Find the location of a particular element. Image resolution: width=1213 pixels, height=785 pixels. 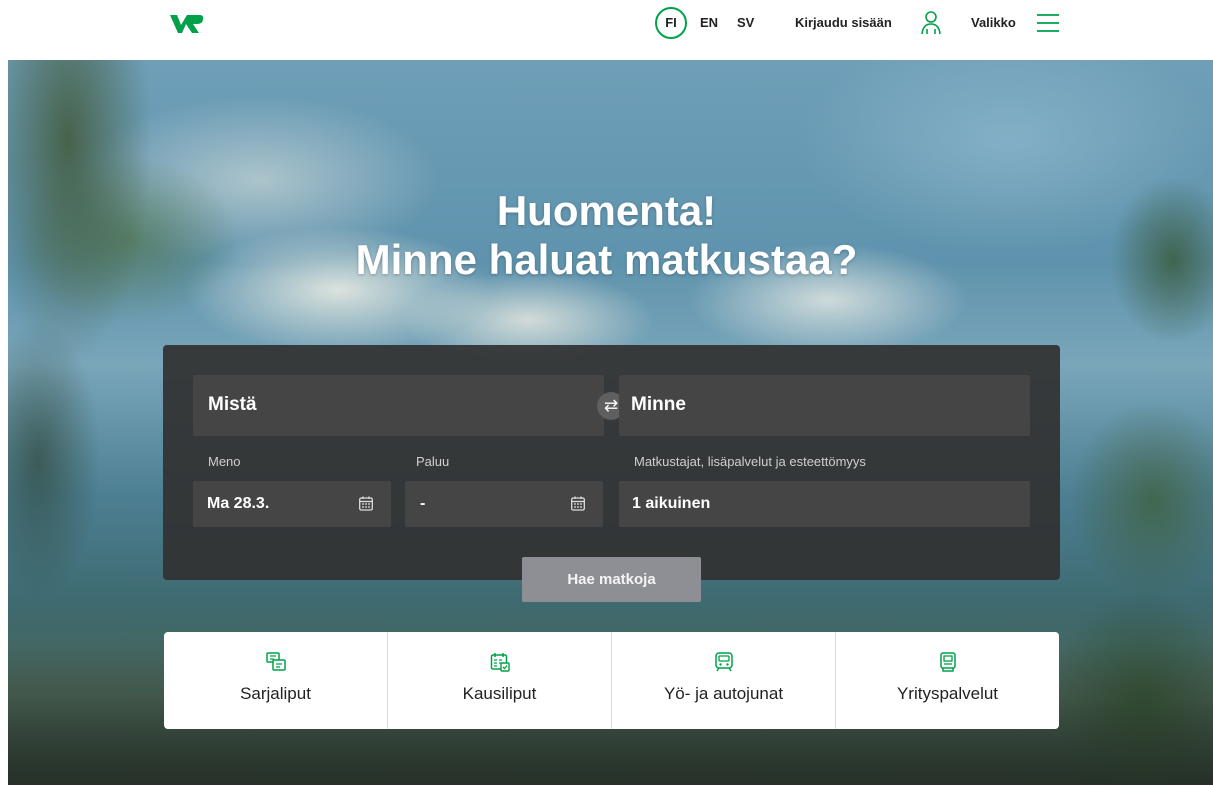

to-placeholder: Minne is located at coordinates (658, 404).